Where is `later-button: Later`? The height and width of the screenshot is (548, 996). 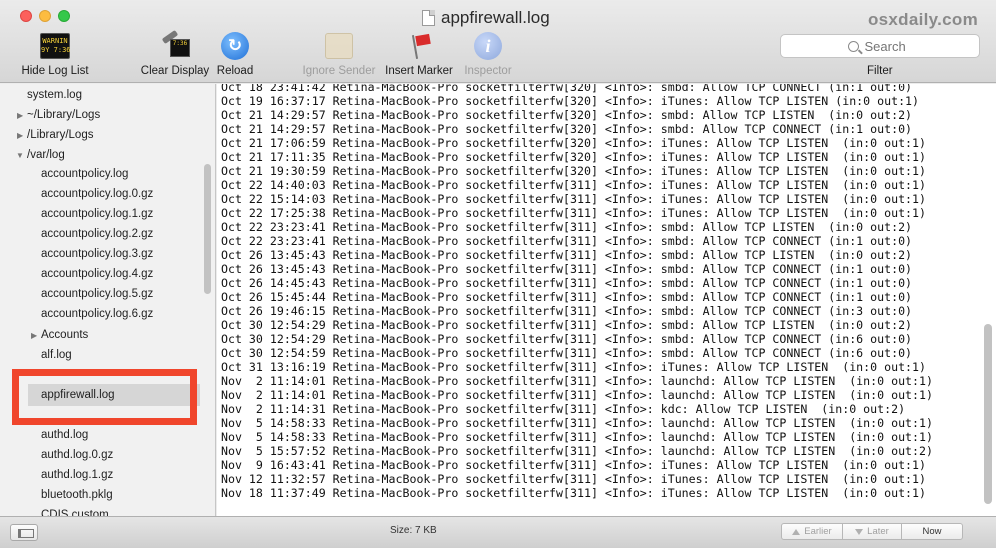 later-button: Later is located at coordinates (872, 531).